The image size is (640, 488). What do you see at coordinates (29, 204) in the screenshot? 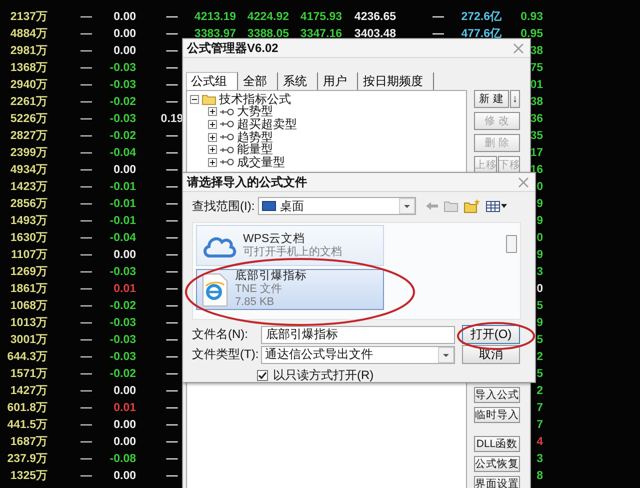
I see `table-cell-text: 2856万` at bounding box center [29, 204].